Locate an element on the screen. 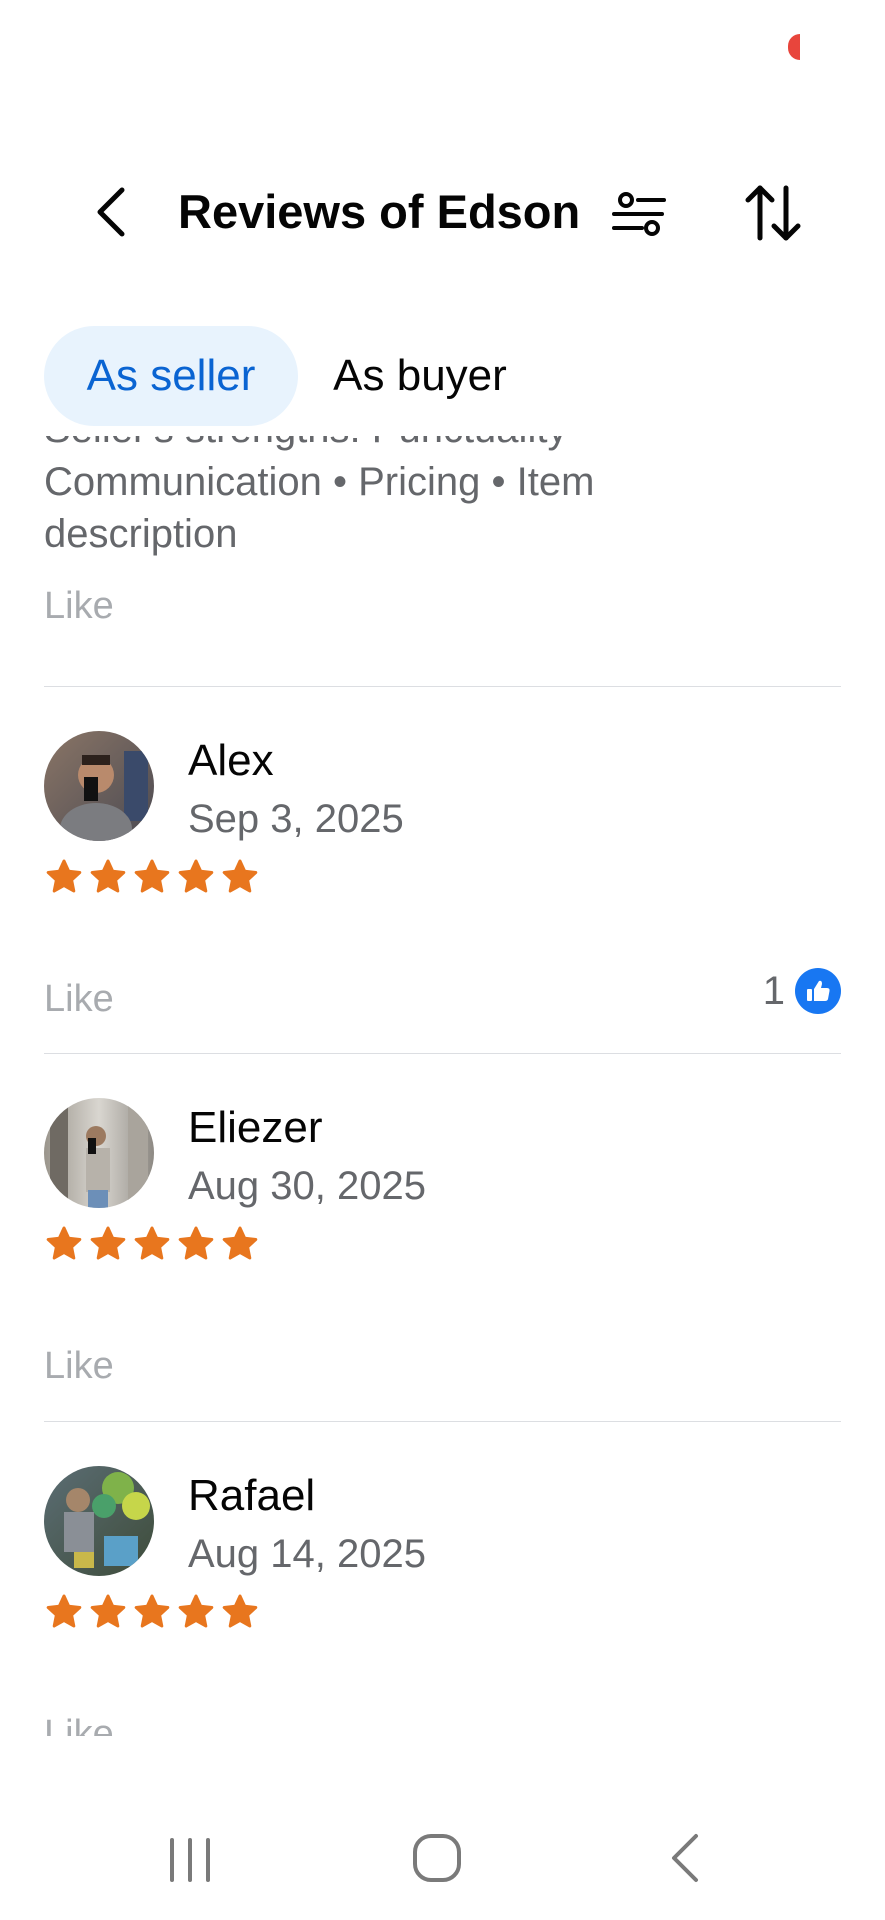  review-date: Aug 14, 2025 is located at coordinates (307, 1554).